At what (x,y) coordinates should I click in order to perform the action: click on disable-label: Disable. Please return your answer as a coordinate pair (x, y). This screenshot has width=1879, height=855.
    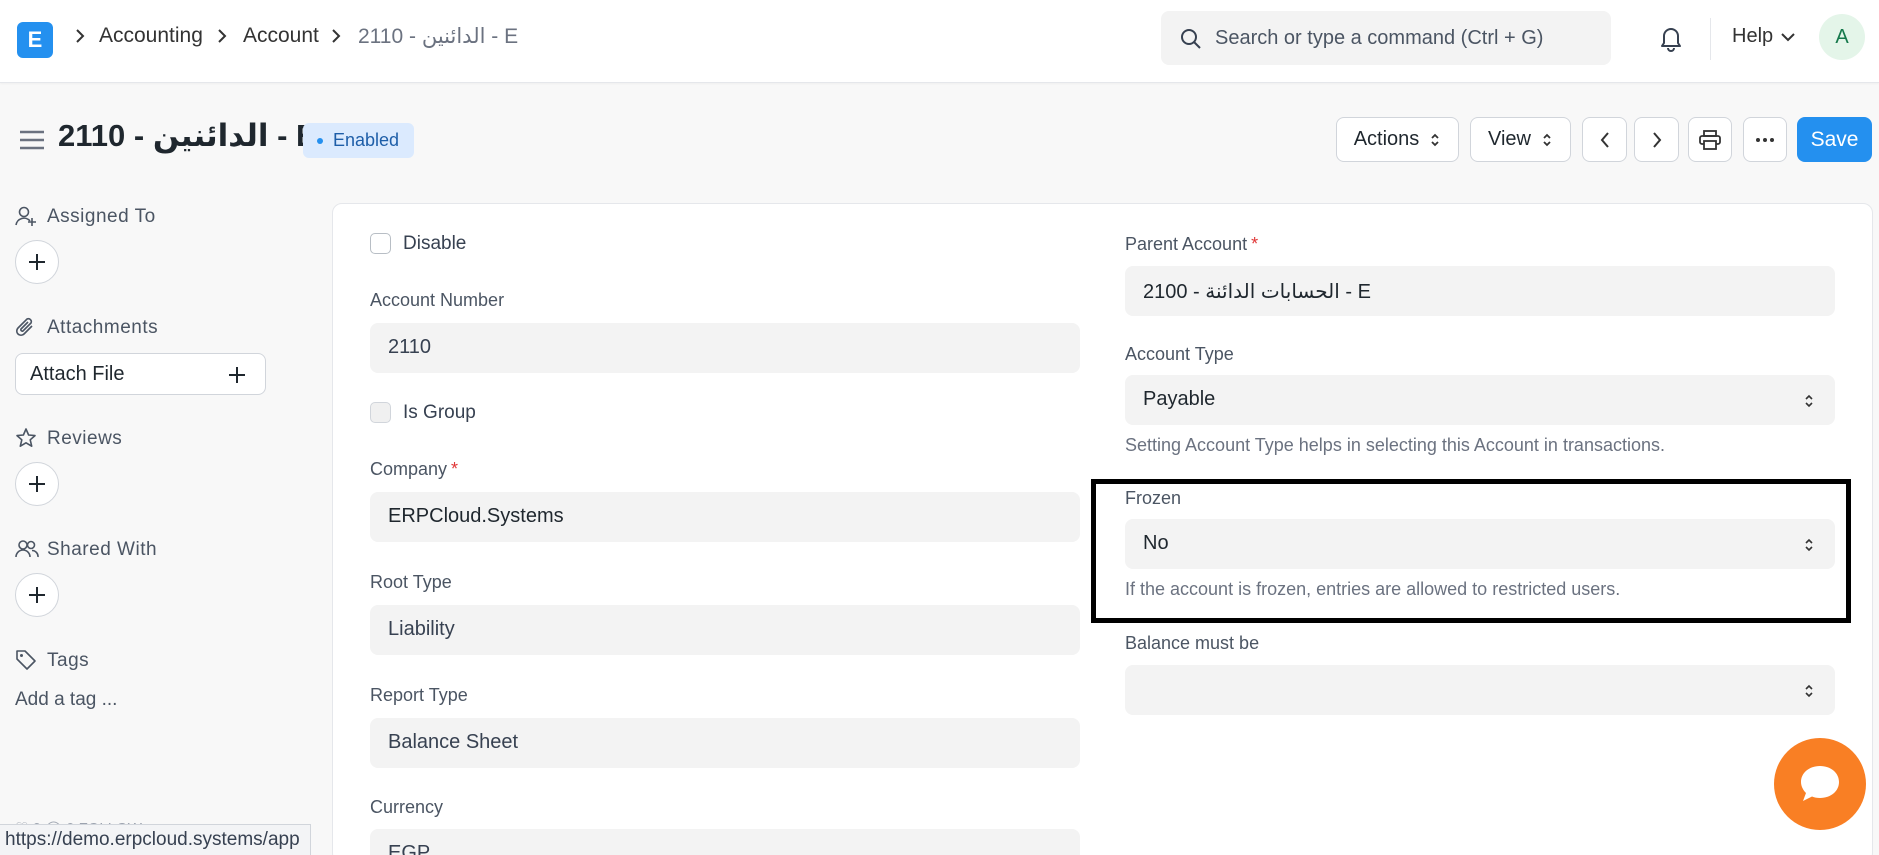
    Looking at the image, I should click on (435, 243).